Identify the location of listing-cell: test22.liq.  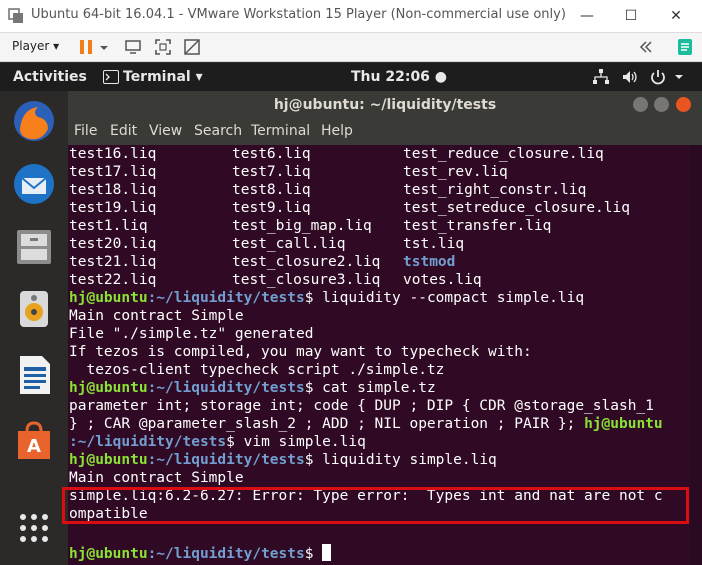
(113, 280).